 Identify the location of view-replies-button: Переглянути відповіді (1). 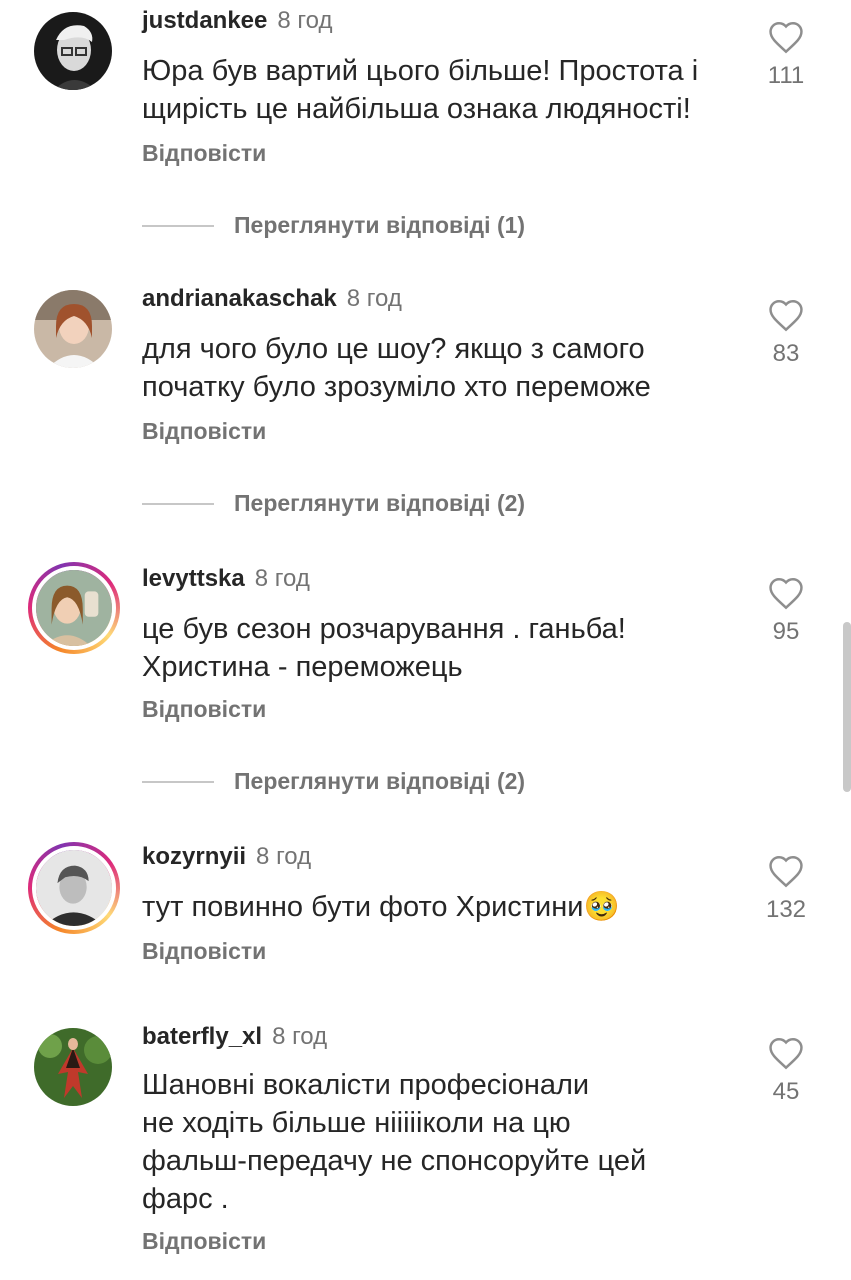
(333, 225).